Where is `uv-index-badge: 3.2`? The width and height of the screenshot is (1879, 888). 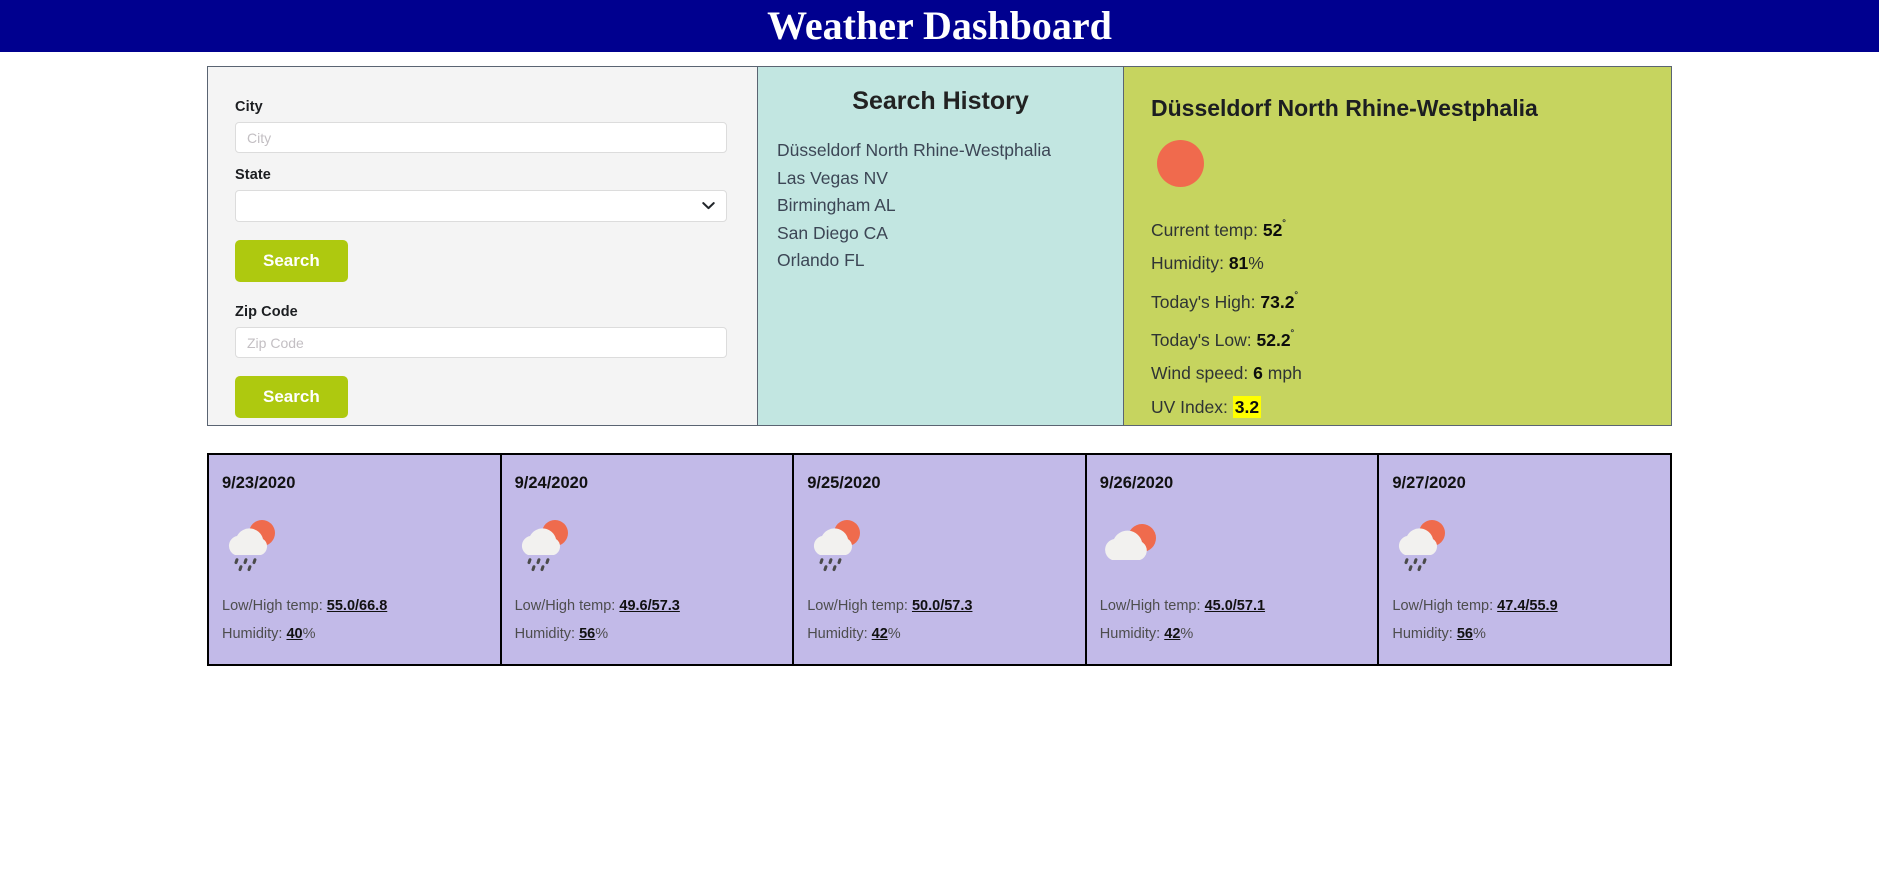
uv-index-badge: 3.2 is located at coordinates (1247, 406).